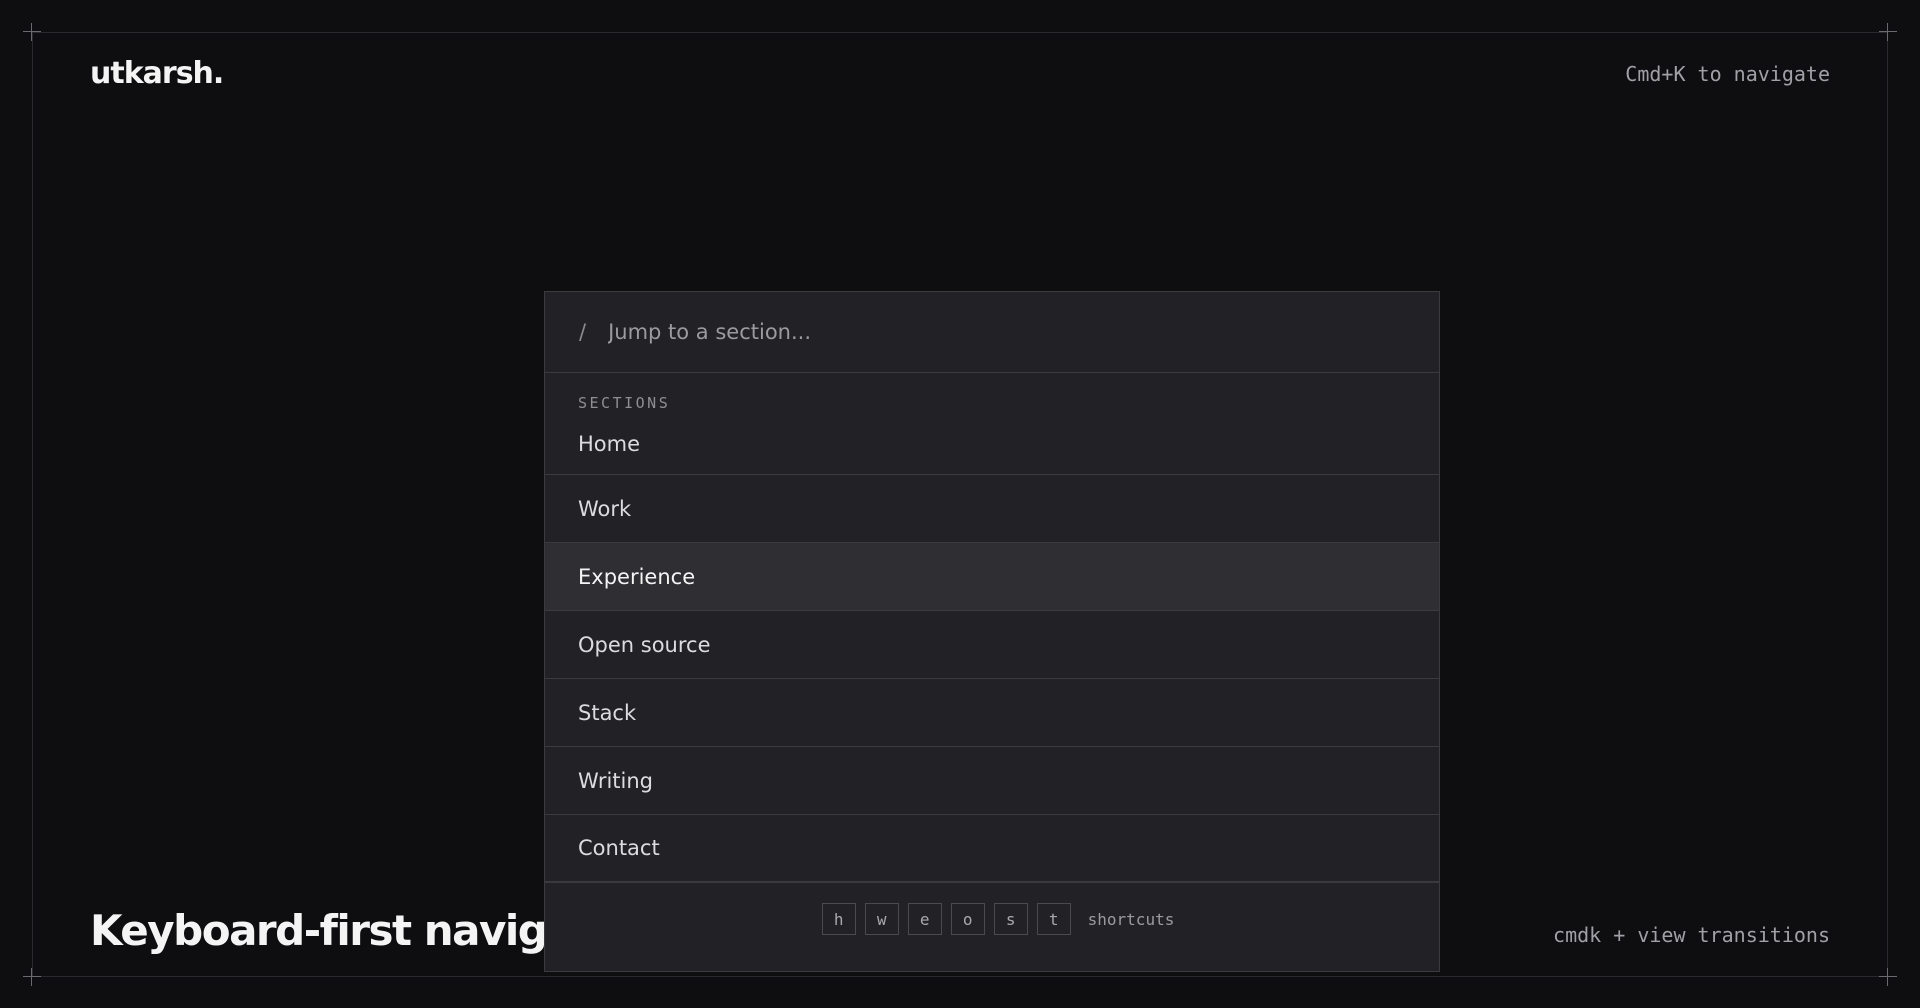 This screenshot has height=1008, width=1920. Describe the element at coordinates (157, 73) in the screenshot. I see `site-logo: utkarsh.` at that location.